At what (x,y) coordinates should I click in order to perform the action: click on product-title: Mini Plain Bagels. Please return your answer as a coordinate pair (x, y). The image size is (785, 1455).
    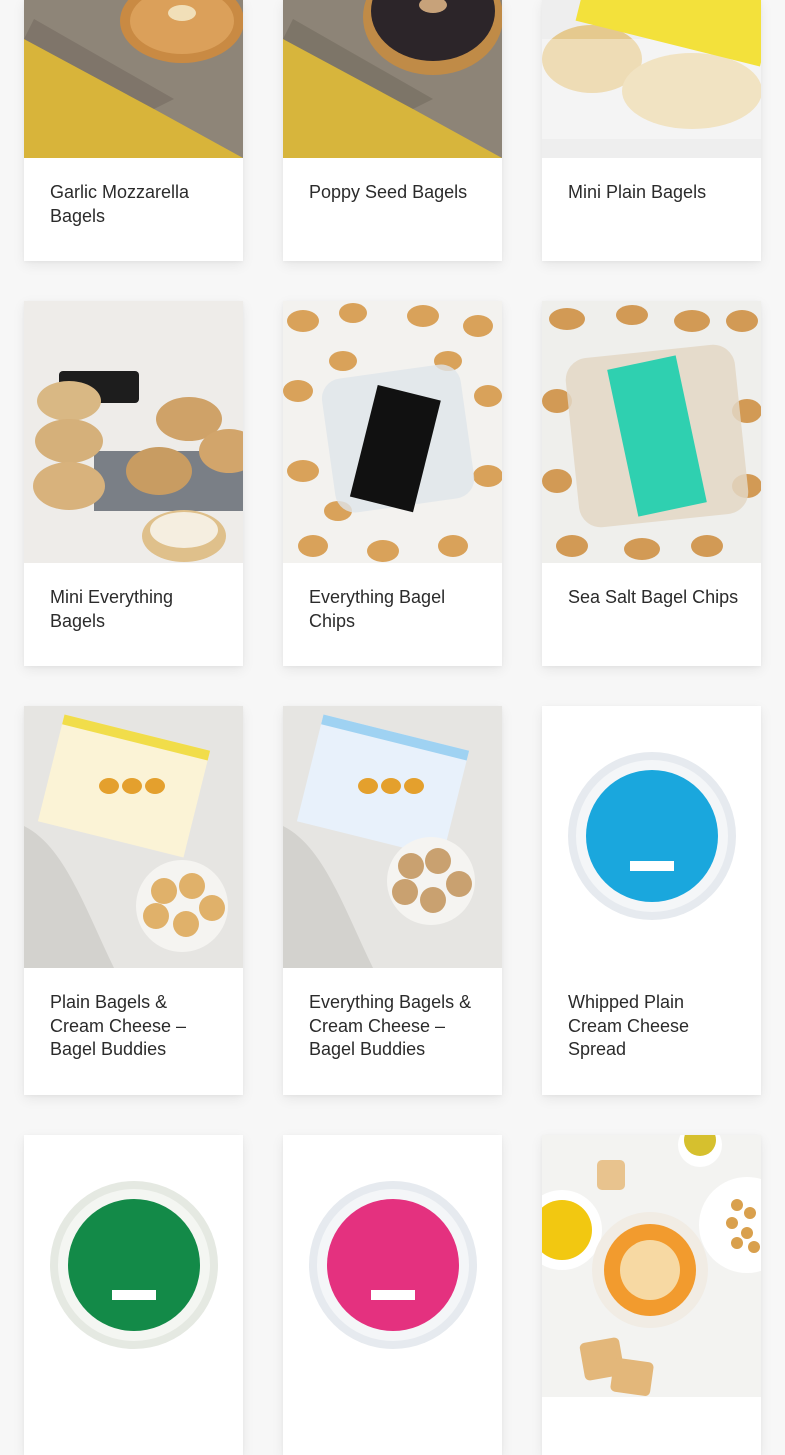
    Looking at the image, I should click on (654, 193).